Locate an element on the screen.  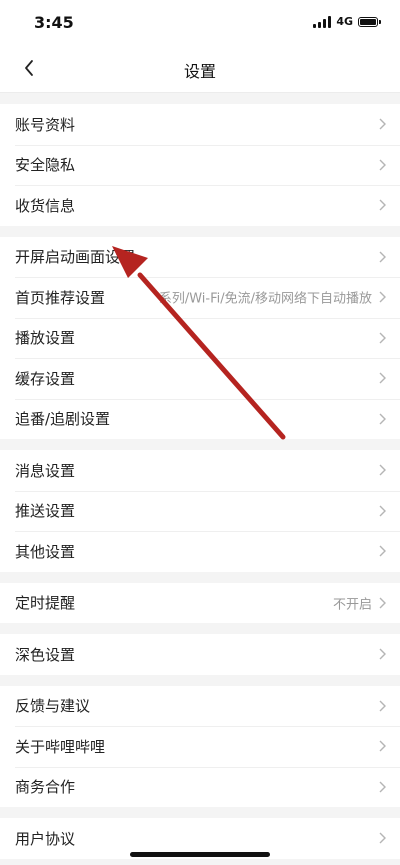
settings-group-about: 反馈与建议 关于哔哩哔哩 商务合作 is located at coordinates (200, 746).